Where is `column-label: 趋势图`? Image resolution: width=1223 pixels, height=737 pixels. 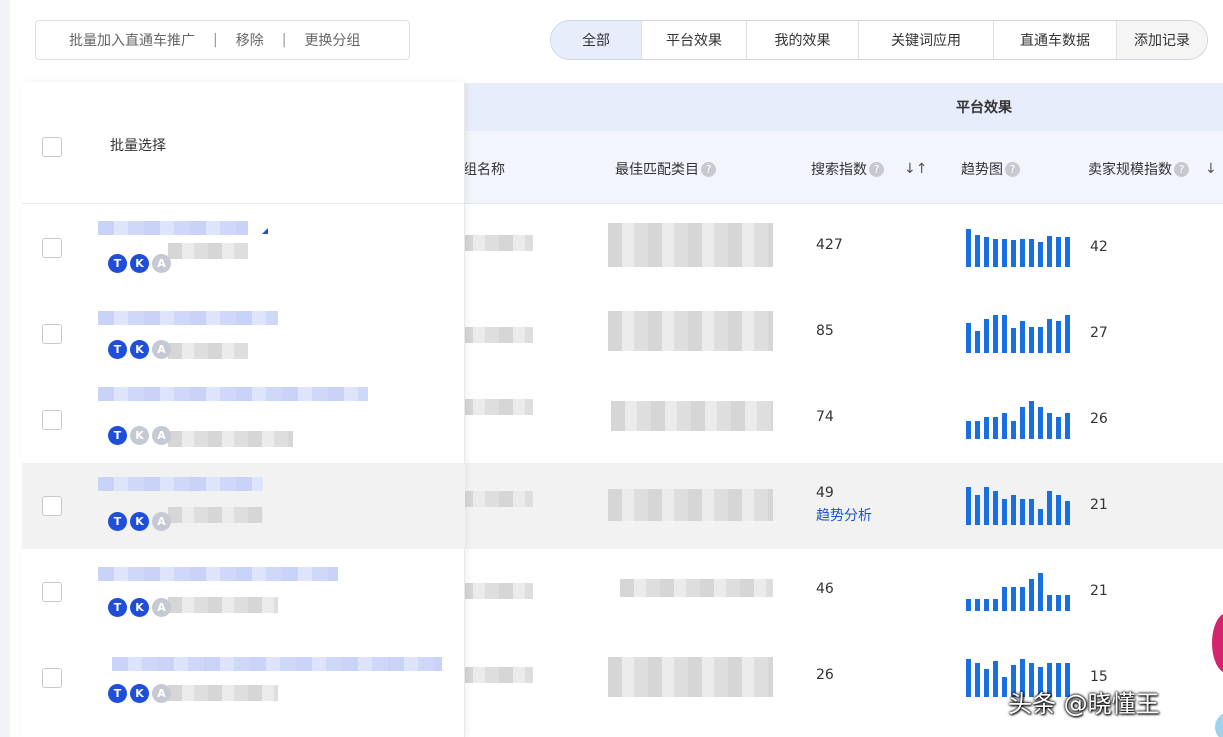 column-label: 趋势图 is located at coordinates (982, 170).